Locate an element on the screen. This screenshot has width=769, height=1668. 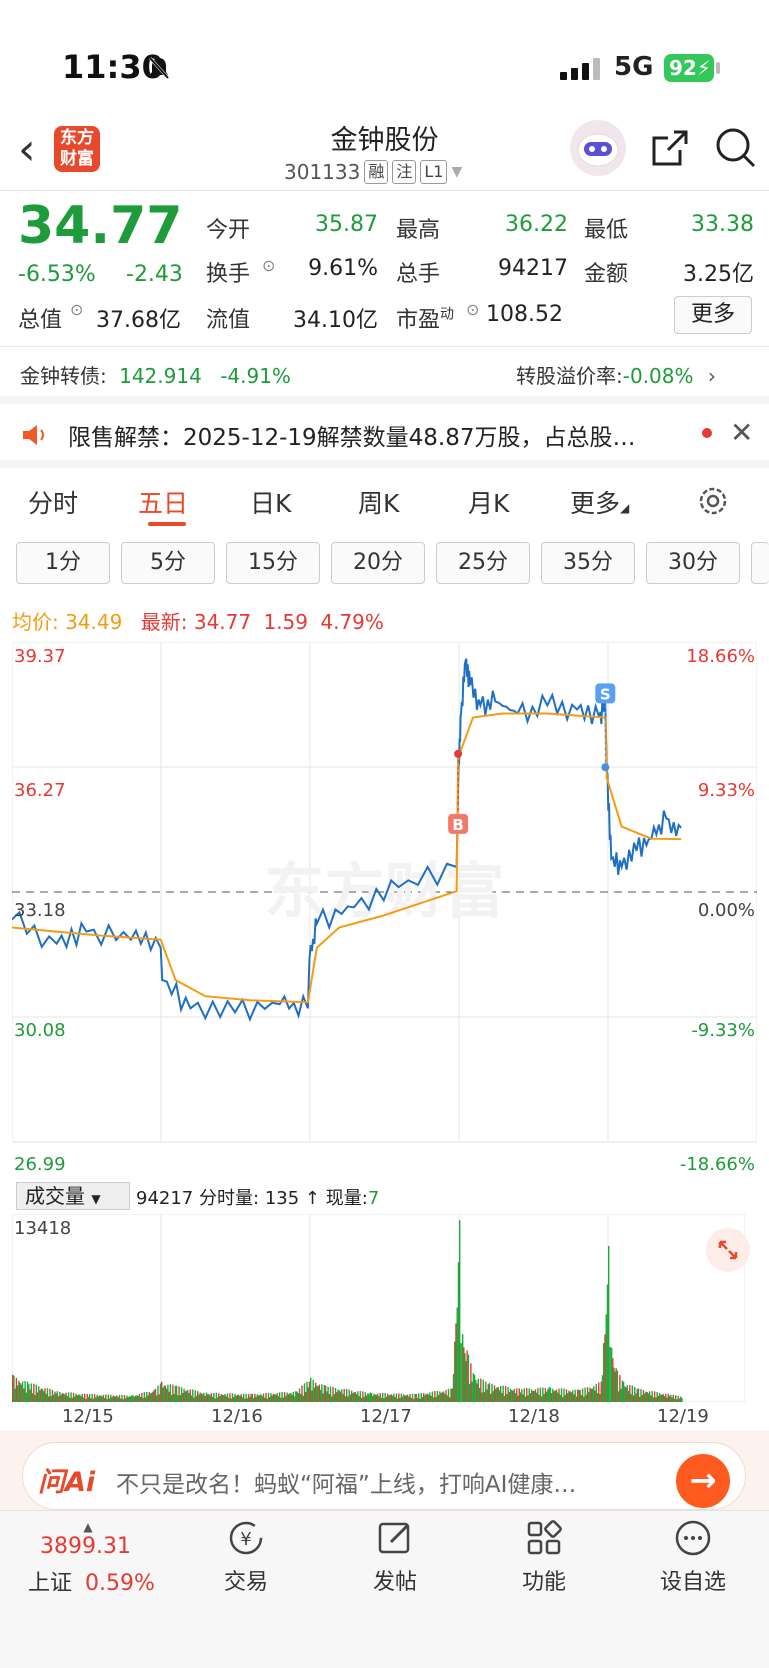
stock-code-row: 301133 融 注 L1 ▼ is located at coordinates (373, 172).